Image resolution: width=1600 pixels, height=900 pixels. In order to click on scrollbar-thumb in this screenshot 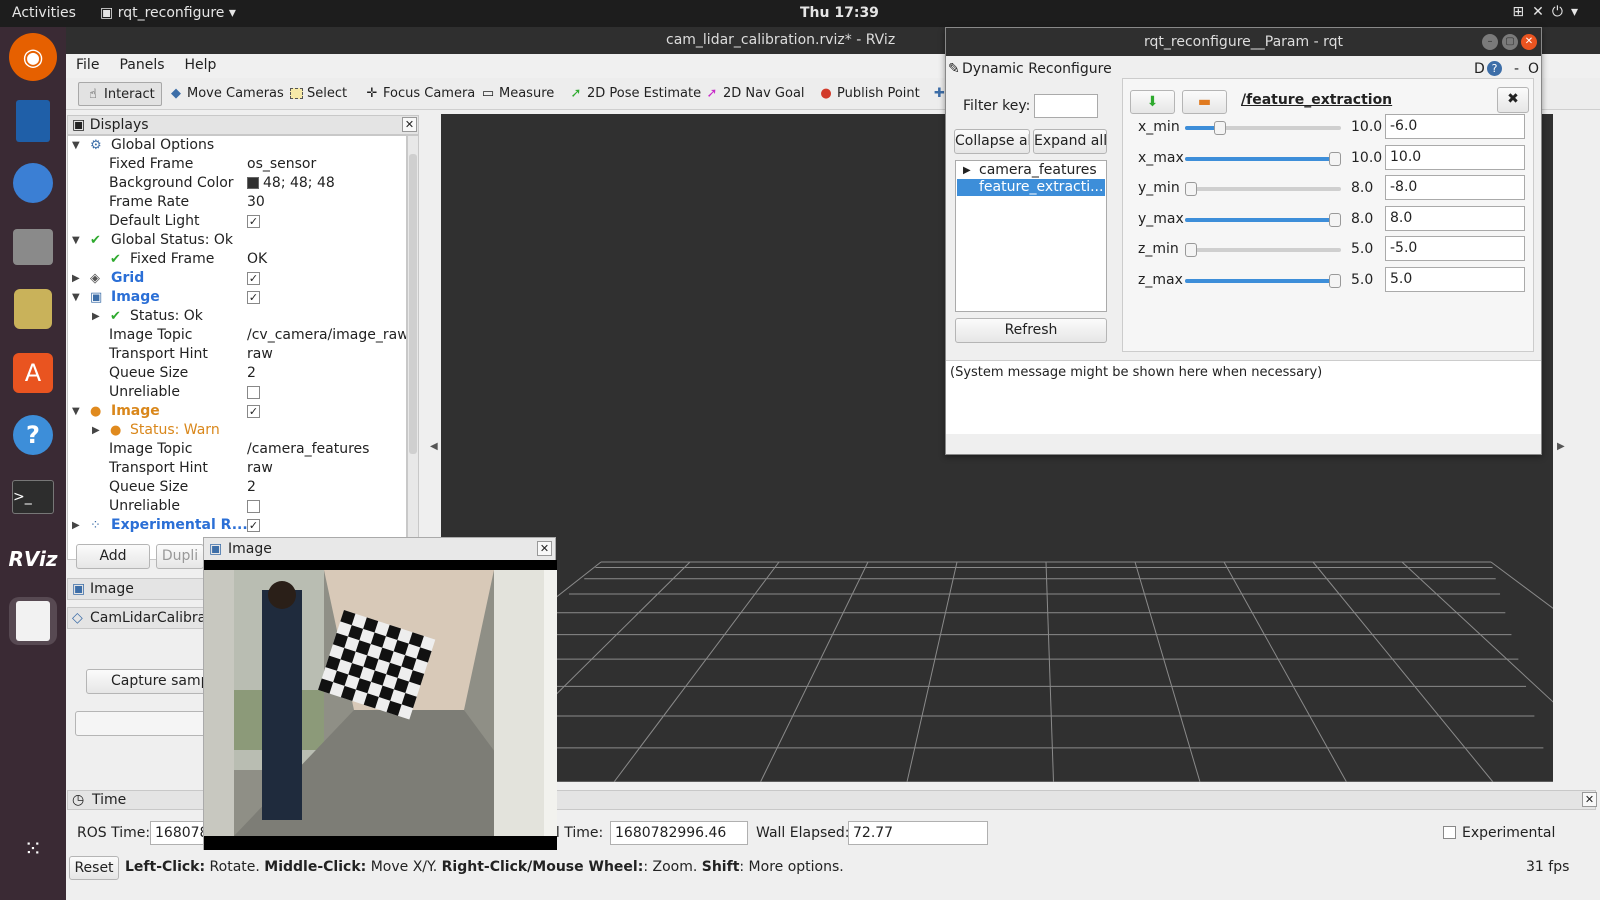, I will do `click(413, 304)`.